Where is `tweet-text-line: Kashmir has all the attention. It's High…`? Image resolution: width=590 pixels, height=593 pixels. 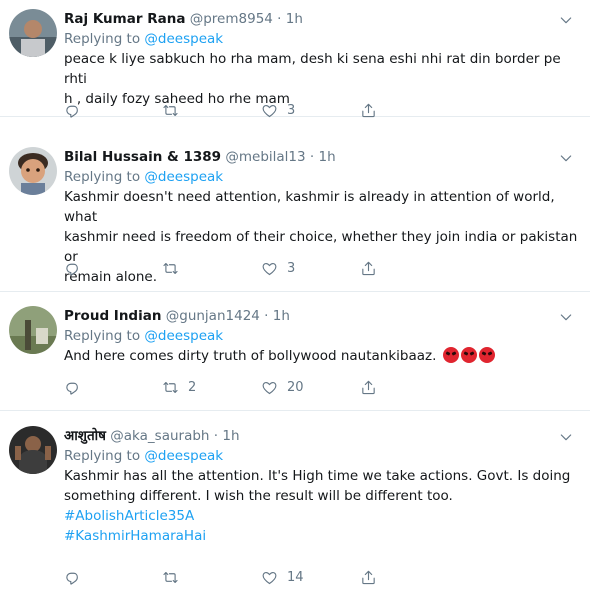
tweet-text-line: Kashmir has all the attention. It's High… is located at coordinates (317, 476).